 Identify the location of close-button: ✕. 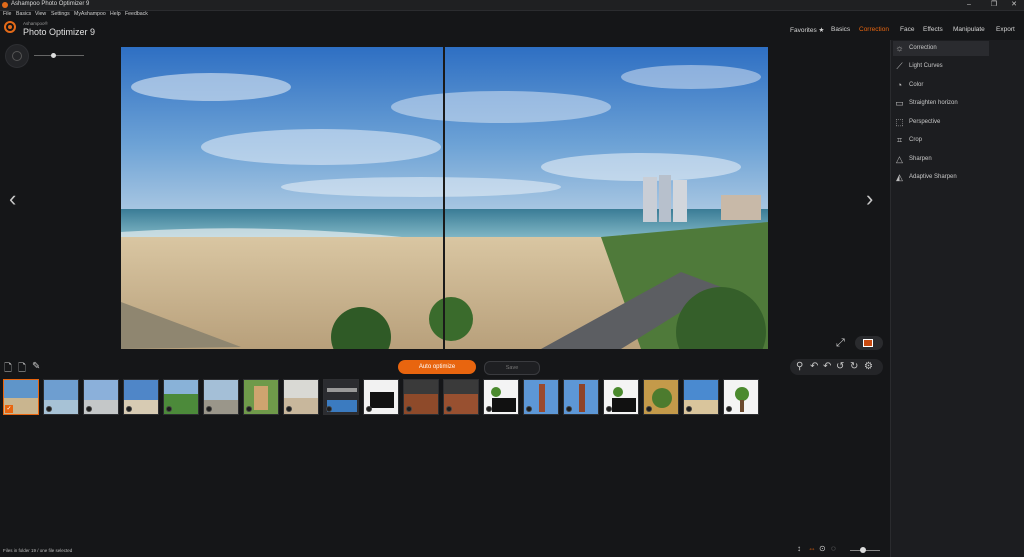
(1013, 5).